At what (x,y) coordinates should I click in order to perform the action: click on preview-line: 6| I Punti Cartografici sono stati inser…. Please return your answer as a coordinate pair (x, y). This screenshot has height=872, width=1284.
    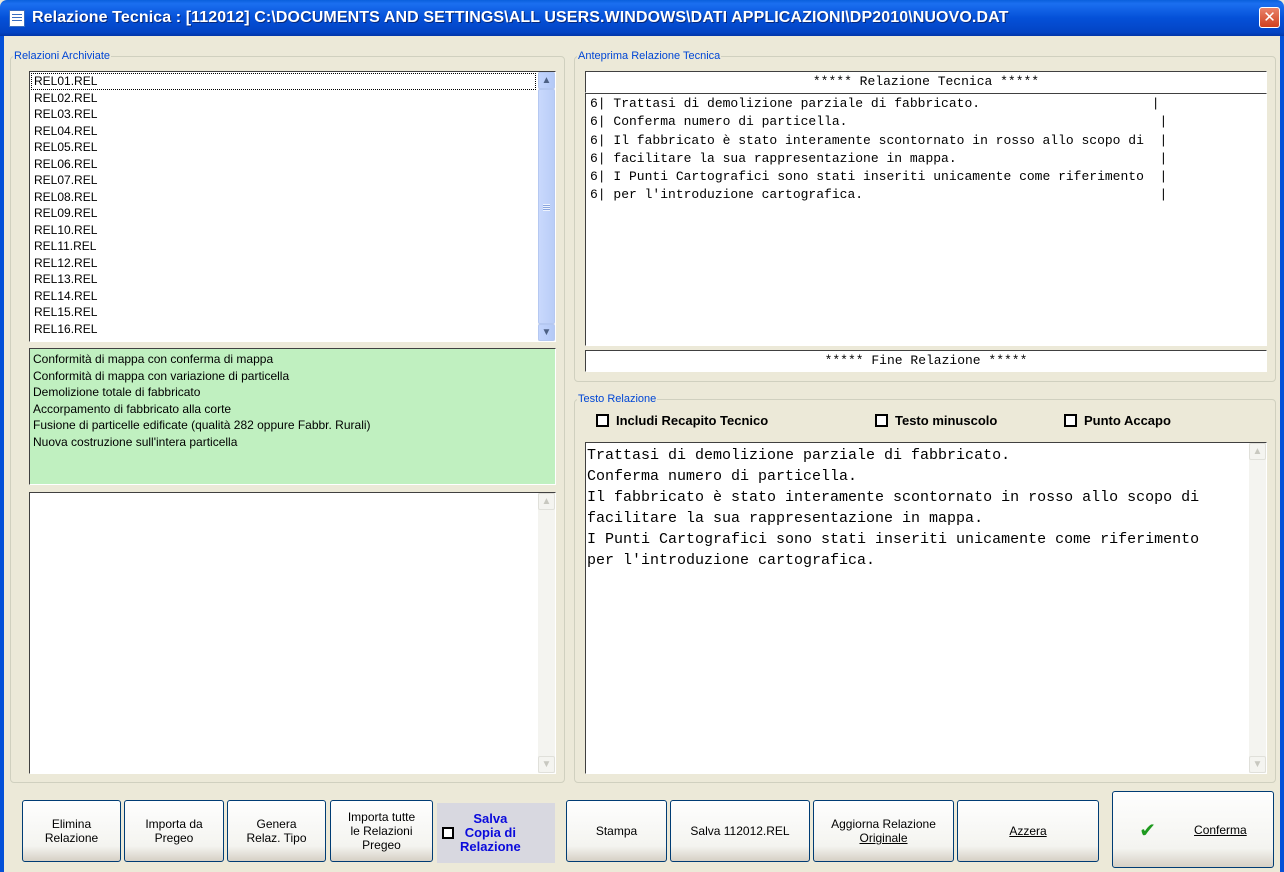
    Looking at the image, I should click on (879, 177).